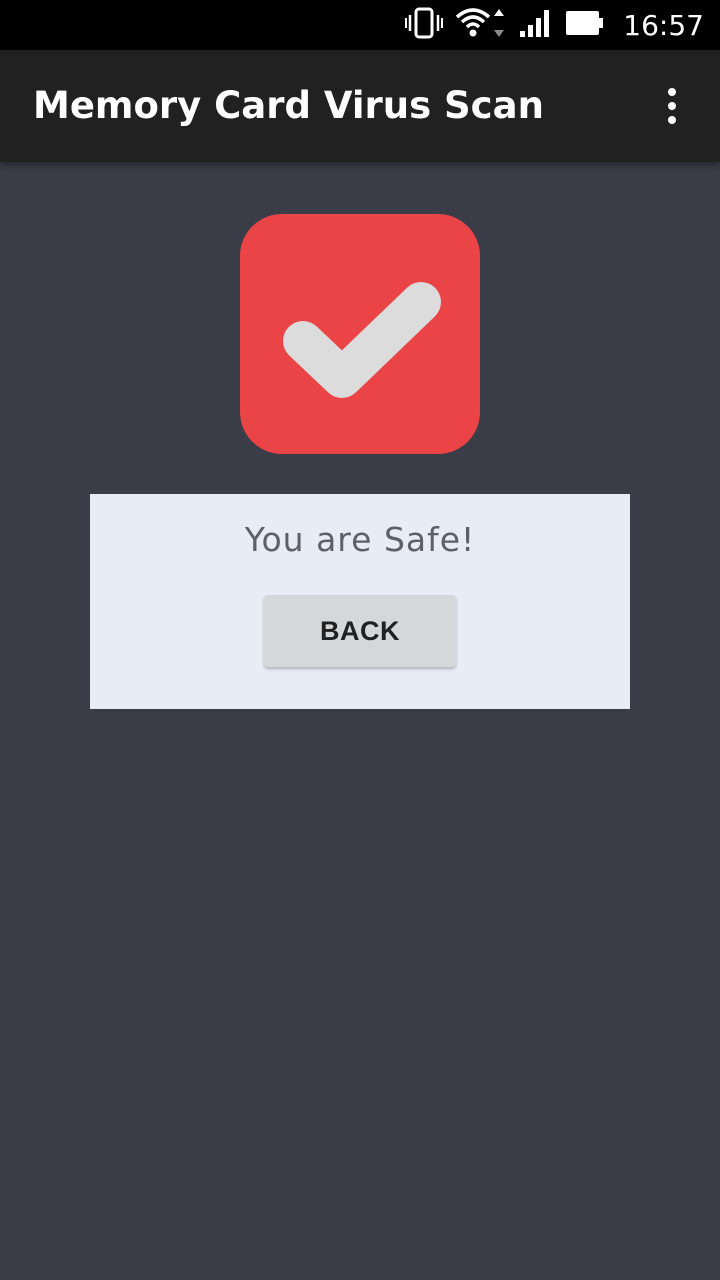 The image size is (720, 1280). Describe the element at coordinates (554, 25) in the screenshot. I see `status-icons: 16:57` at that location.